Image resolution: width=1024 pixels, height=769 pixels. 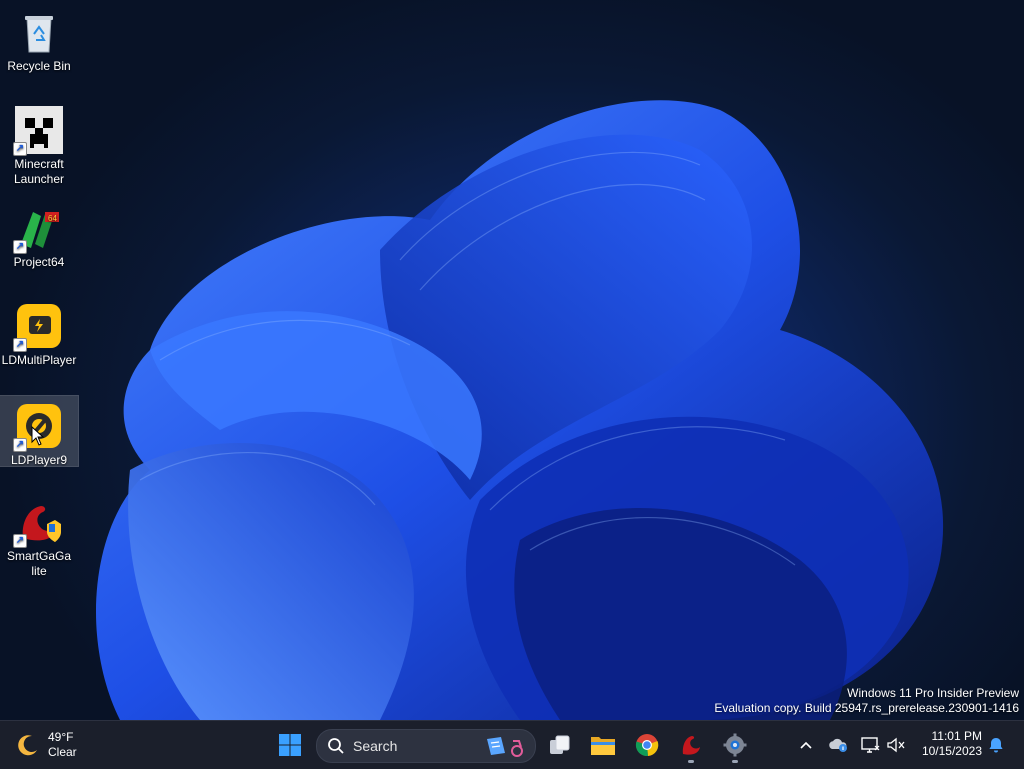 What do you see at coordinates (956, 736) in the screenshot?
I see `clock-time: 11:01 PM` at bounding box center [956, 736].